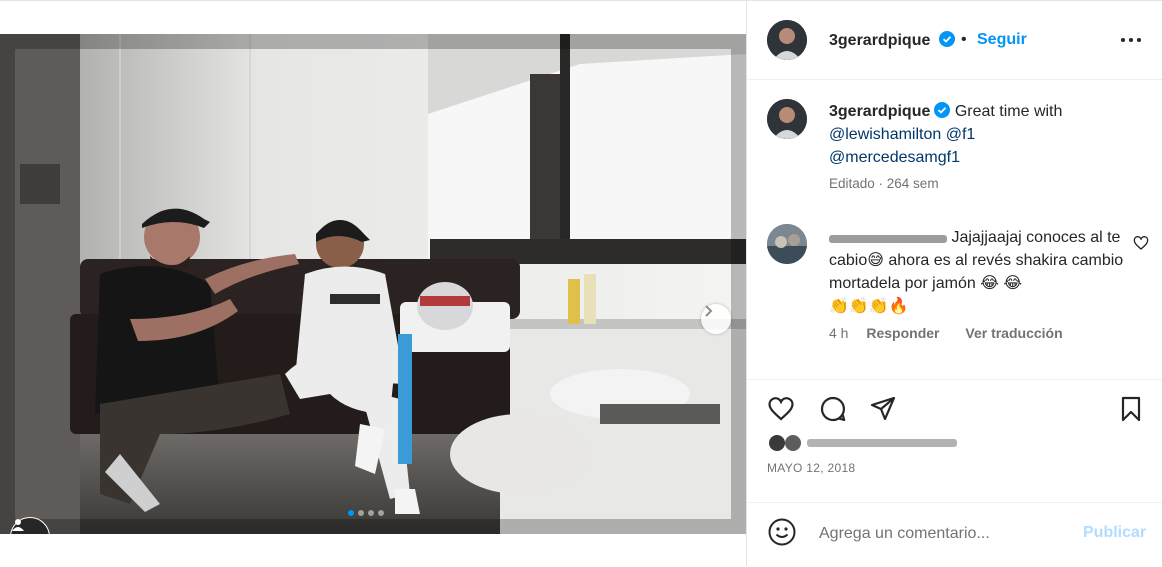  What do you see at coordinates (884, 183) in the screenshot?
I see `caption-meta: Editado · 264 sem` at bounding box center [884, 183].